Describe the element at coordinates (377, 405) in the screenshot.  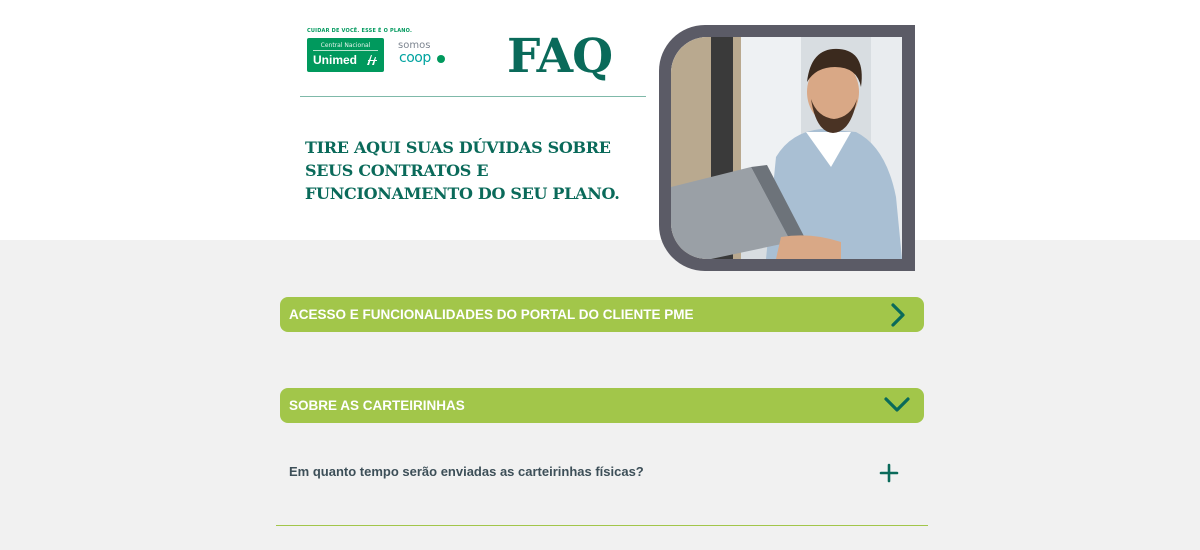
I see `accordion-carteirinhas-label: SOBRE AS CARTEIRINHAS` at that location.